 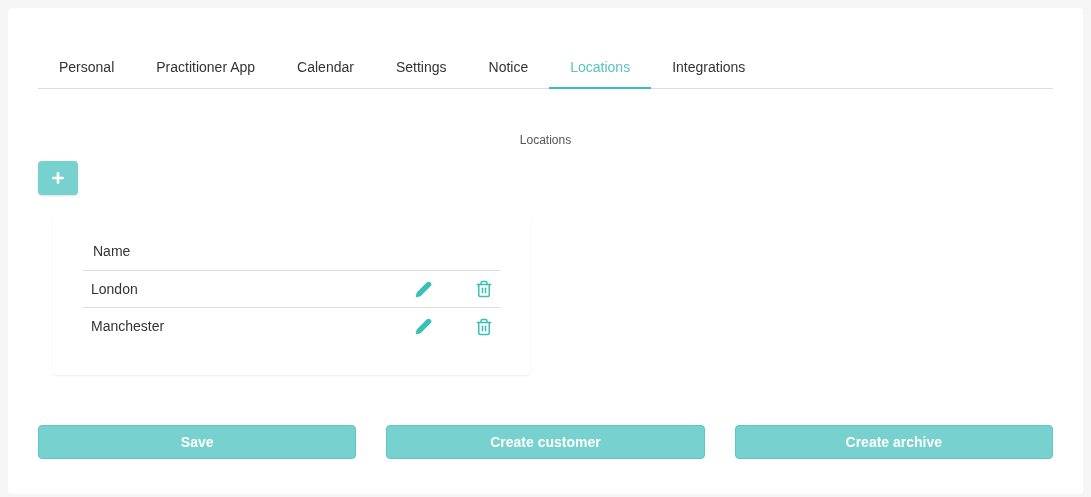 I want to click on add-button, so click(x=58, y=178).